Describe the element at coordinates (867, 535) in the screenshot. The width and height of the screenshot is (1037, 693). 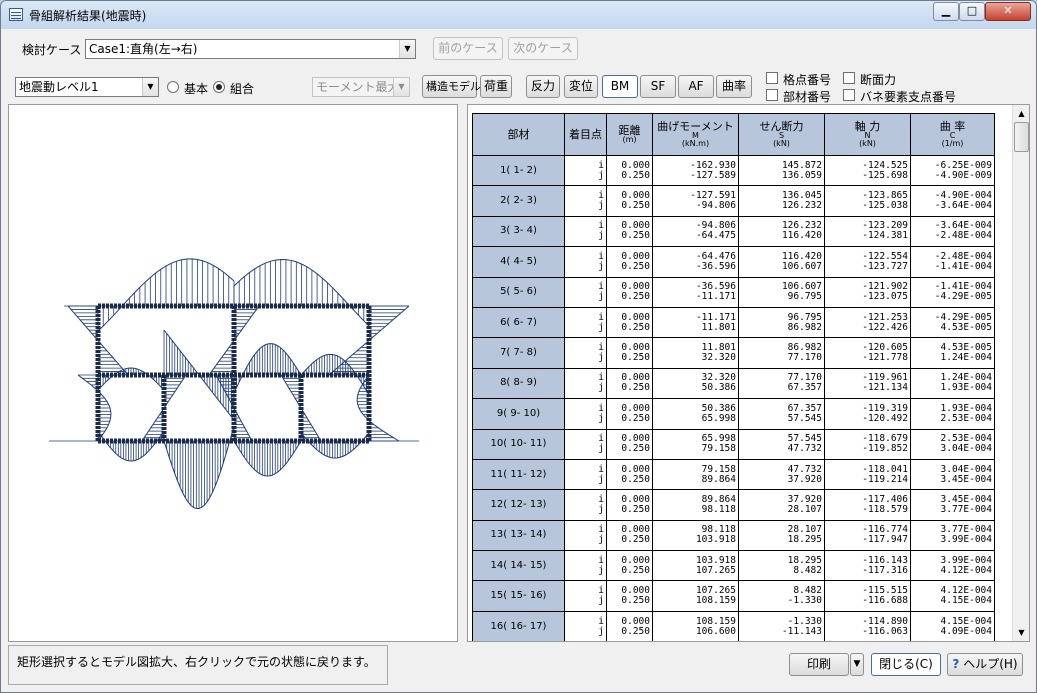
I see `axial-cell: -116.774 -117.947` at that location.